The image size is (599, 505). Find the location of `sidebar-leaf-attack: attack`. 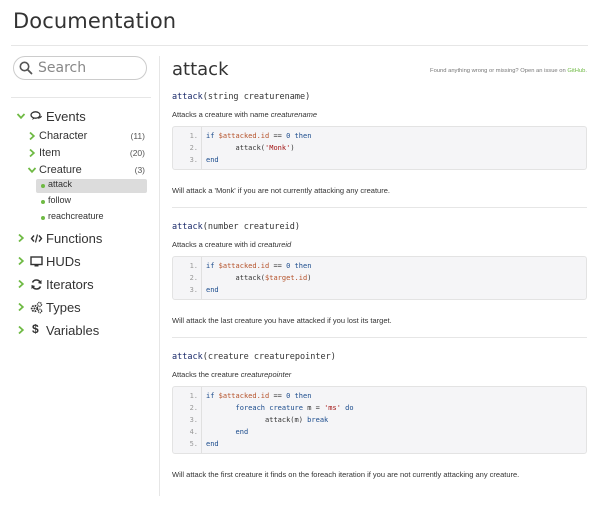

sidebar-leaf-attack: attack is located at coordinates (91, 186).